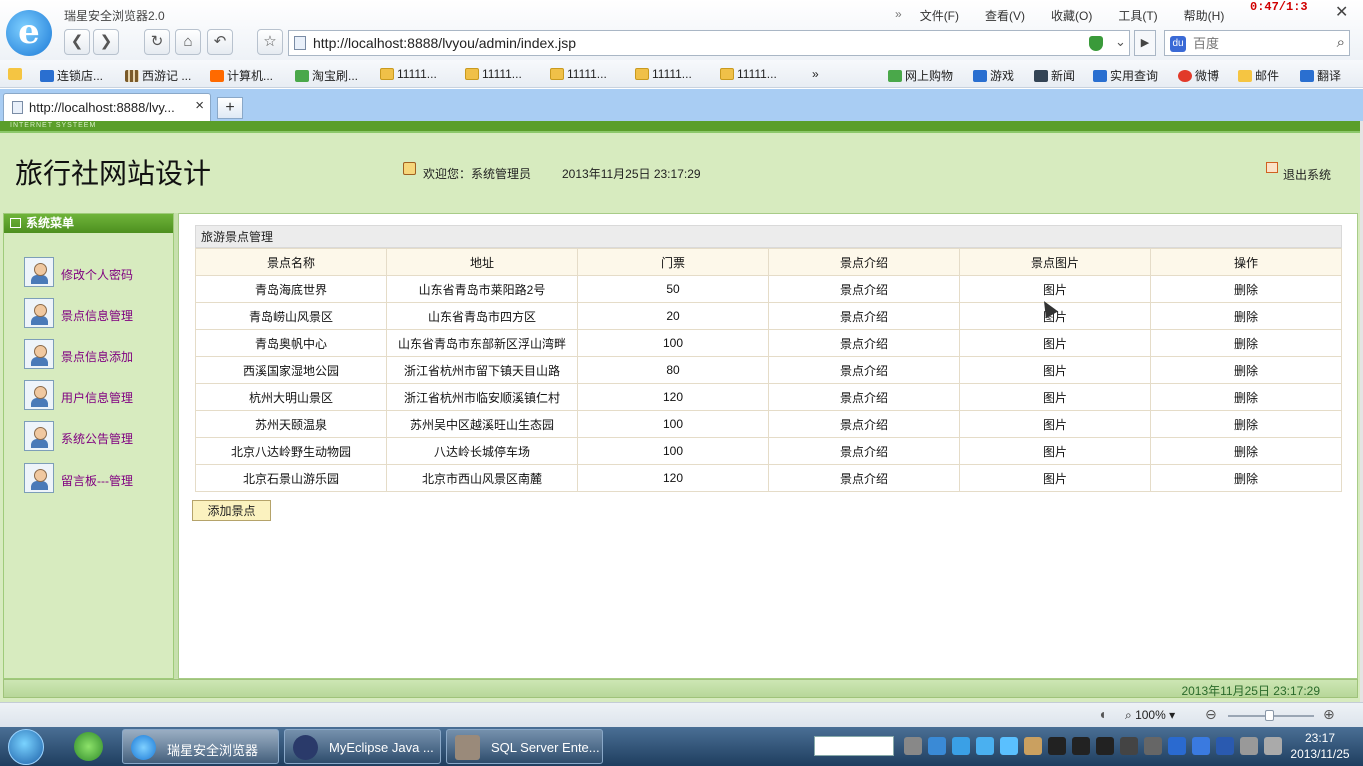 The image size is (1363, 766). I want to click on quick-link: 新闻, so click(1054, 75).